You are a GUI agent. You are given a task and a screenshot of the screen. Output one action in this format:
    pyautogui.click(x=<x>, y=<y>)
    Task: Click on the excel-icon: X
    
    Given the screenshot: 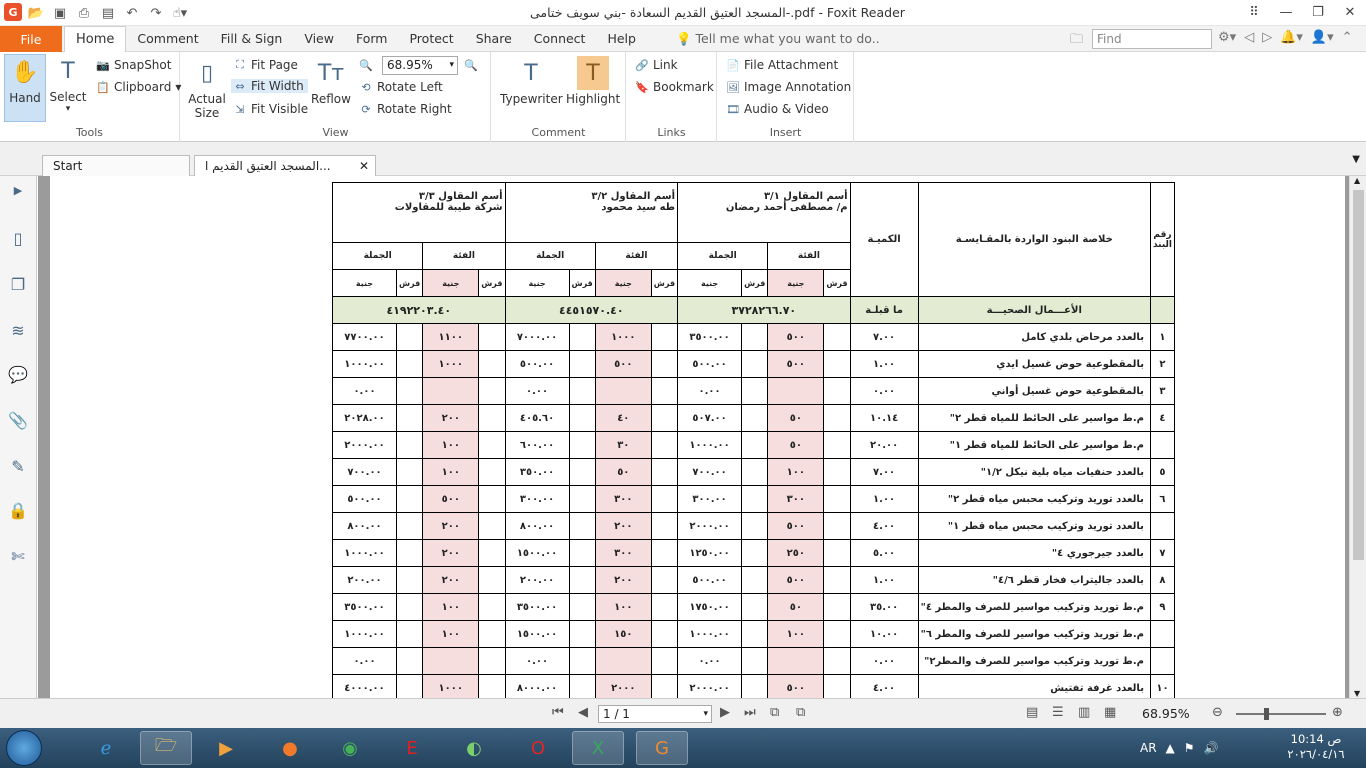 What is the action you would take?
    pyautogui.click(x=598, y=748)
    